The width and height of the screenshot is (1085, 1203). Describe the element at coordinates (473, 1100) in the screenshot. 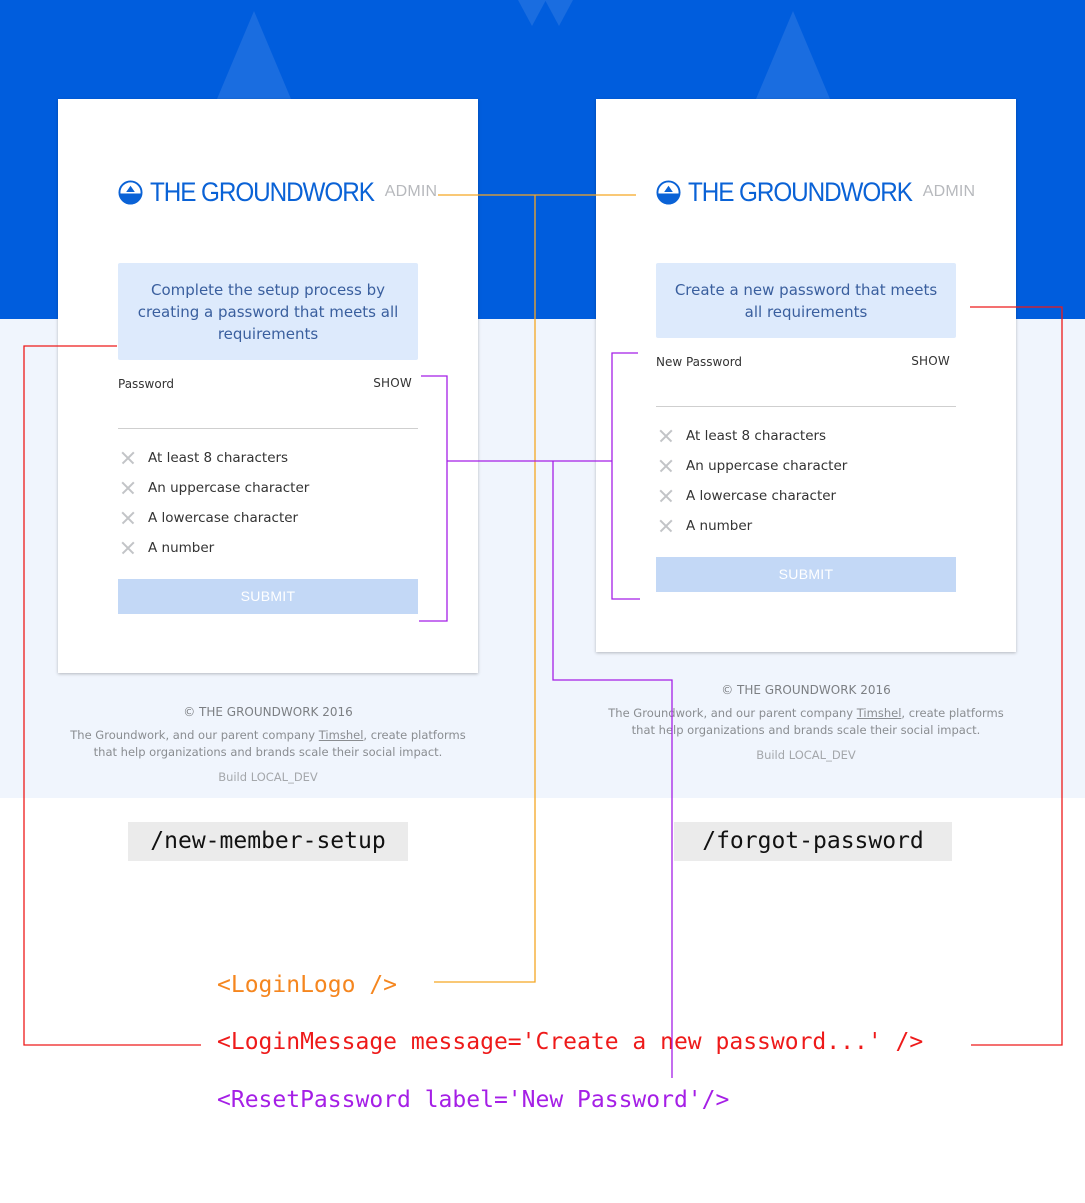

I see `component-reset-password: <ResetPassword label='New Password'/>` at that location.